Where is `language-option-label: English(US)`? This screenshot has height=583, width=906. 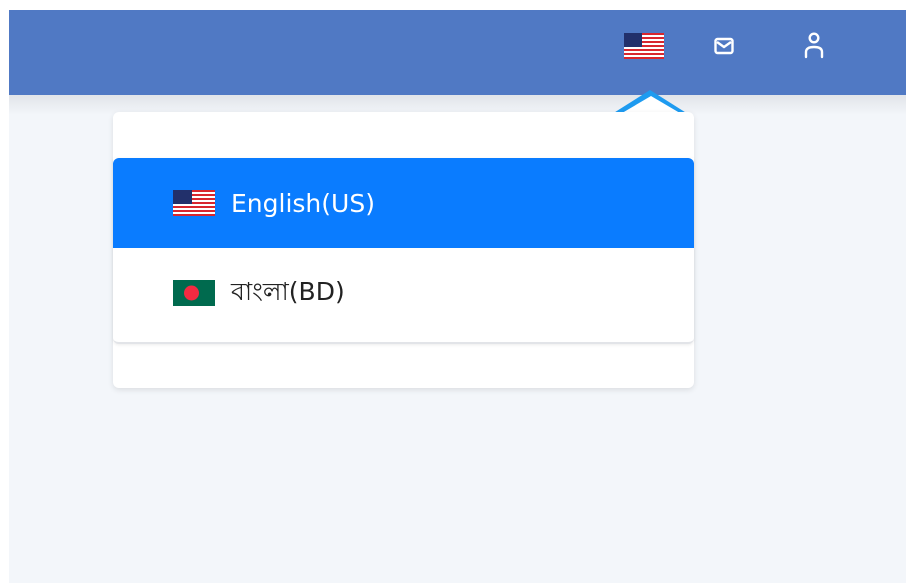
language-option-label: English(US) is located at coordinates (303, 203).